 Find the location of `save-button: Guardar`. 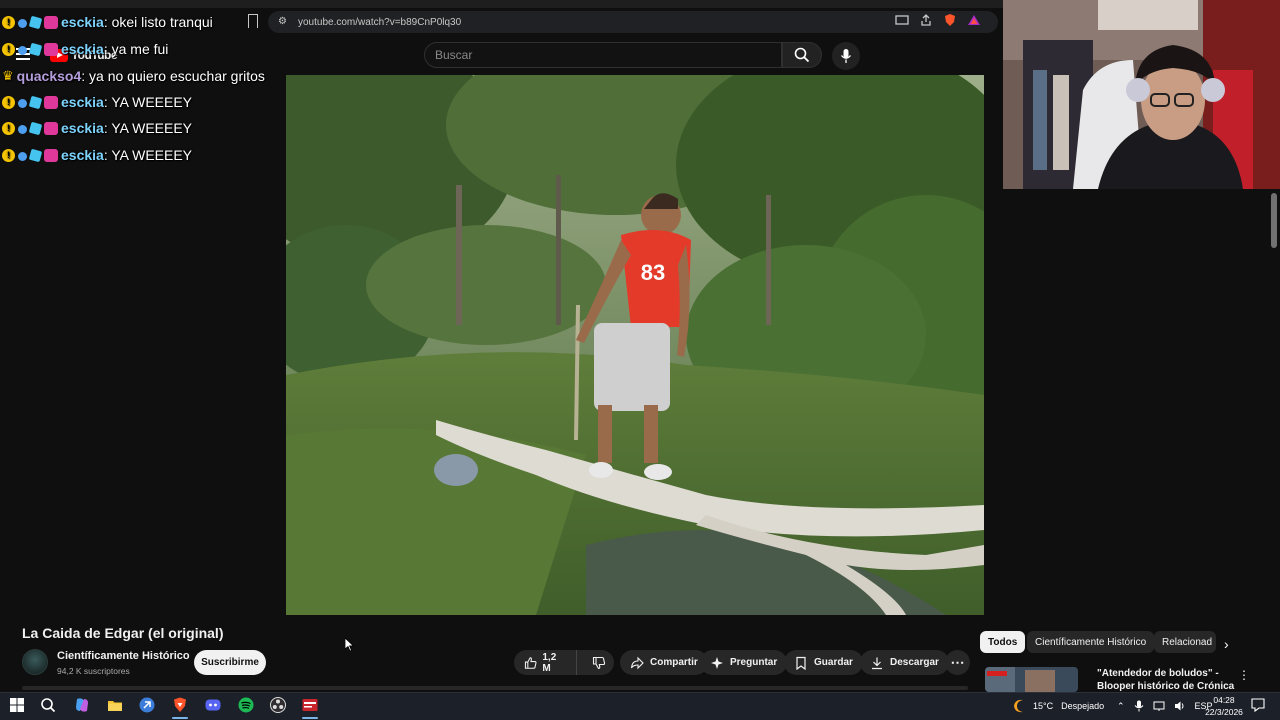

save-button: Guardar is located at coordinates (823, 662).